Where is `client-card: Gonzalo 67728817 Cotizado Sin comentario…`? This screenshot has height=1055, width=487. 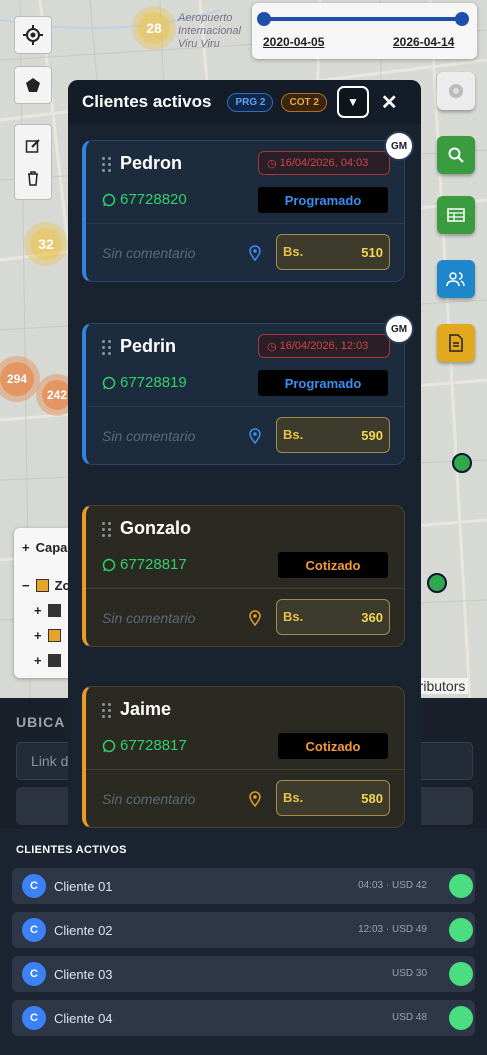
client-card: Gonzalo 67728817 Cotizado Sin comentario… is located at coordinates (243, 576).